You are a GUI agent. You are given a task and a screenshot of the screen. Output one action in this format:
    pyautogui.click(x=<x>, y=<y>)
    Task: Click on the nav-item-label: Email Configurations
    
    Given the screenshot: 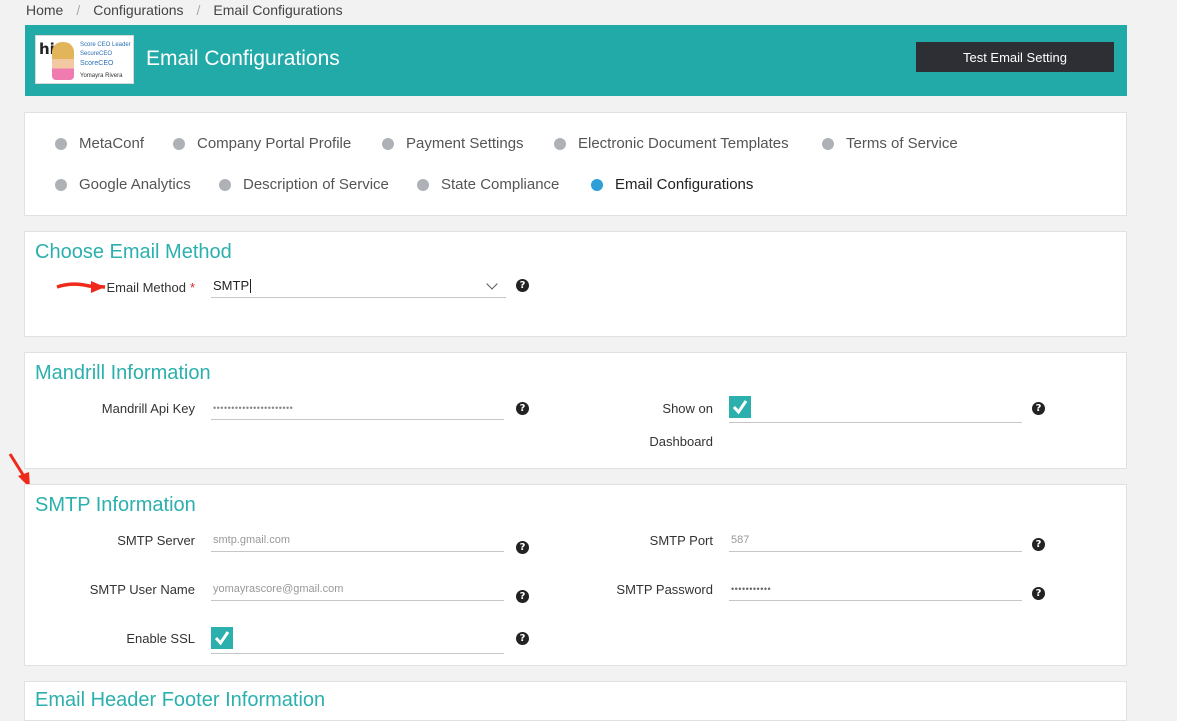 What is the action you would take?
    pyautogui.click(x=684, y=184)
    